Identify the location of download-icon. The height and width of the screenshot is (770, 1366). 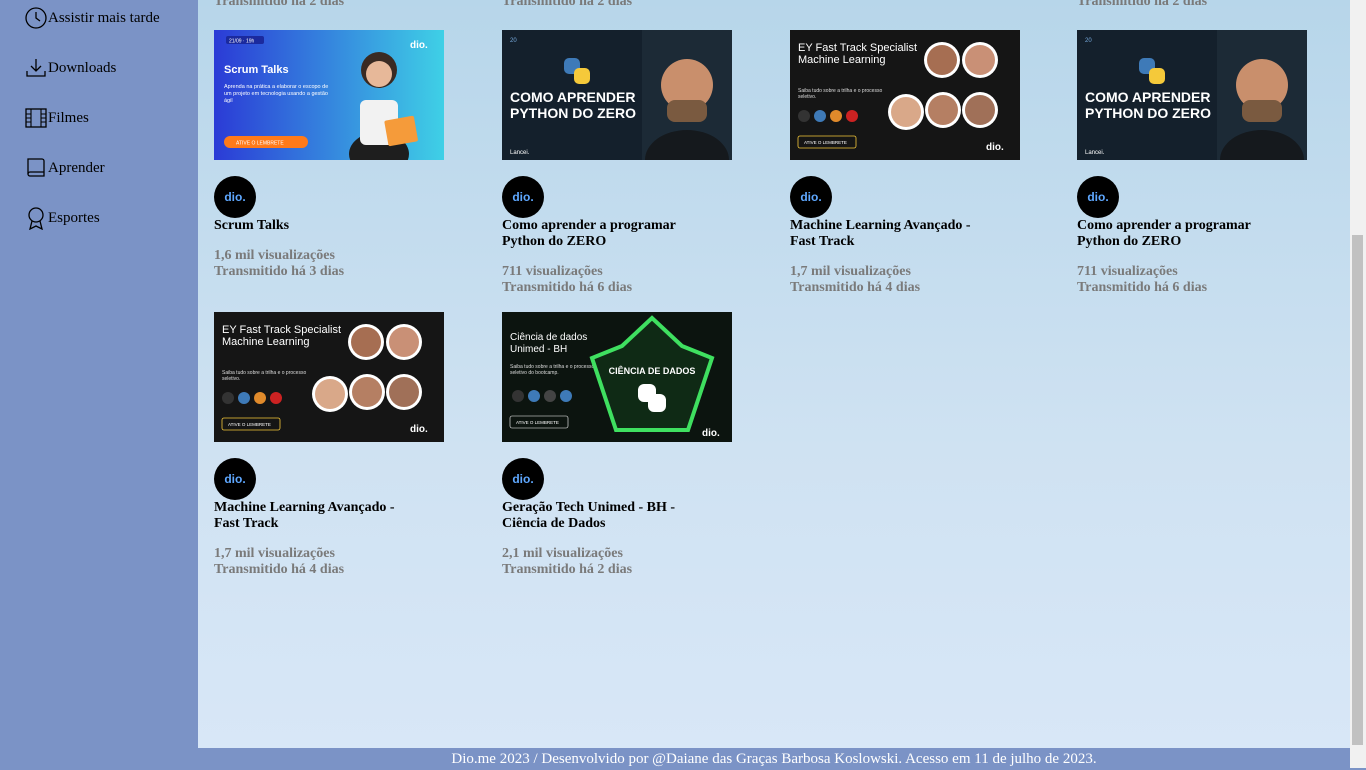
(36, 68).